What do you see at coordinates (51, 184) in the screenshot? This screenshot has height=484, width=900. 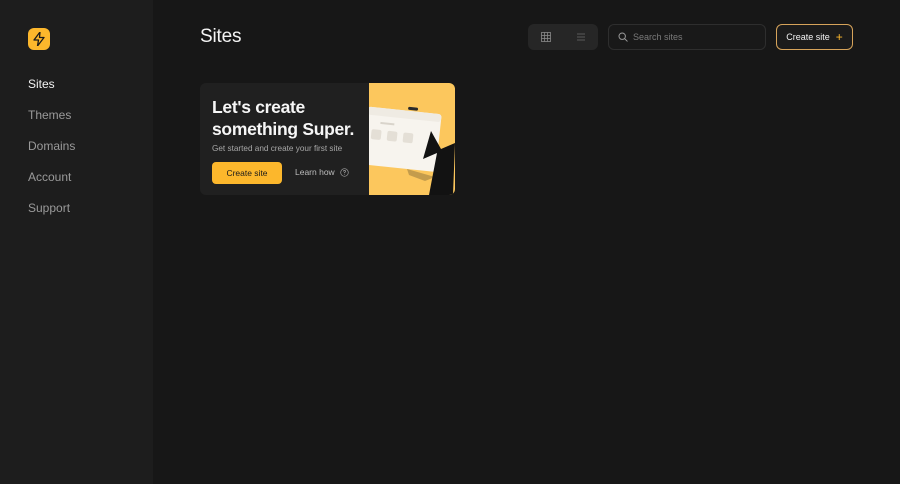 I see `sidebar-item-account: Account` at bounding box center [51, 184].